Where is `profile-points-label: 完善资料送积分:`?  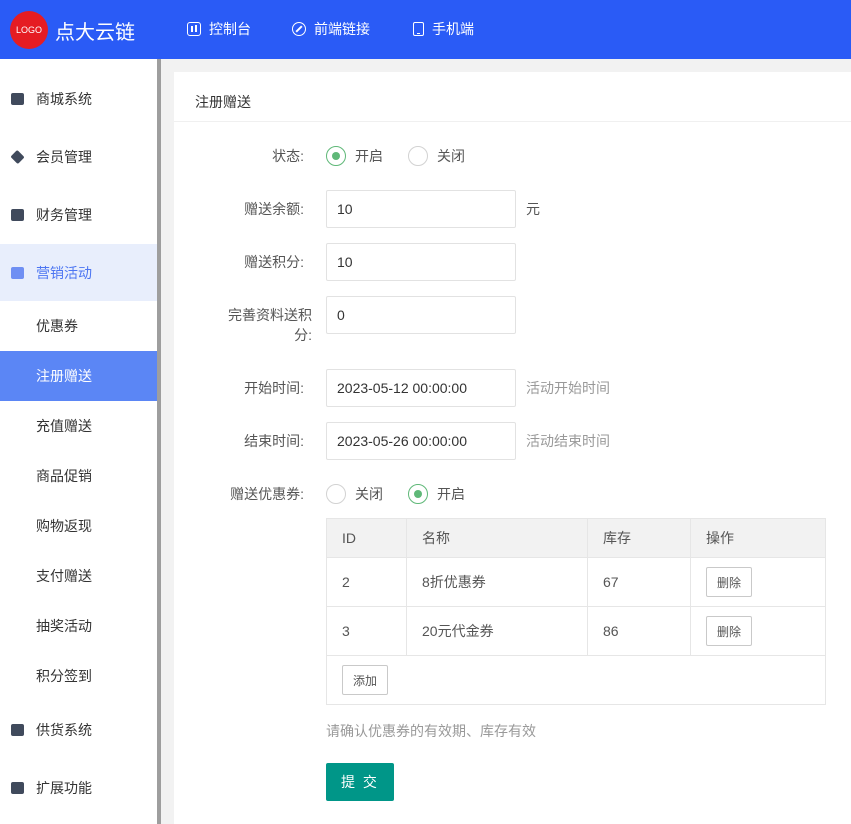 profile-points-label: 完善资料送积分: is located at coordinates (270, 325).